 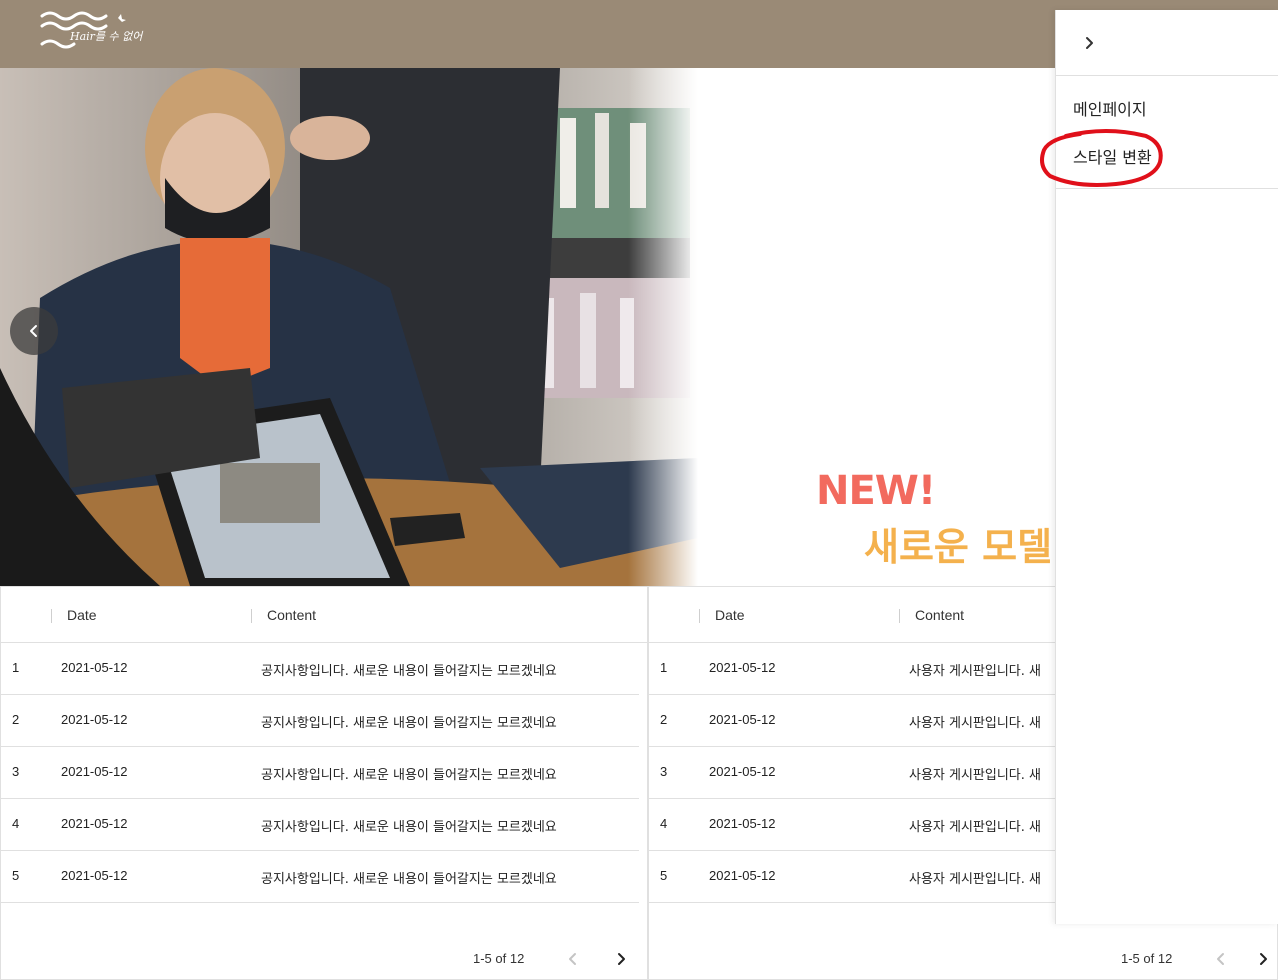 I want to click on drawer-item-label: 메인페이지, so click(x=1110, y=109).